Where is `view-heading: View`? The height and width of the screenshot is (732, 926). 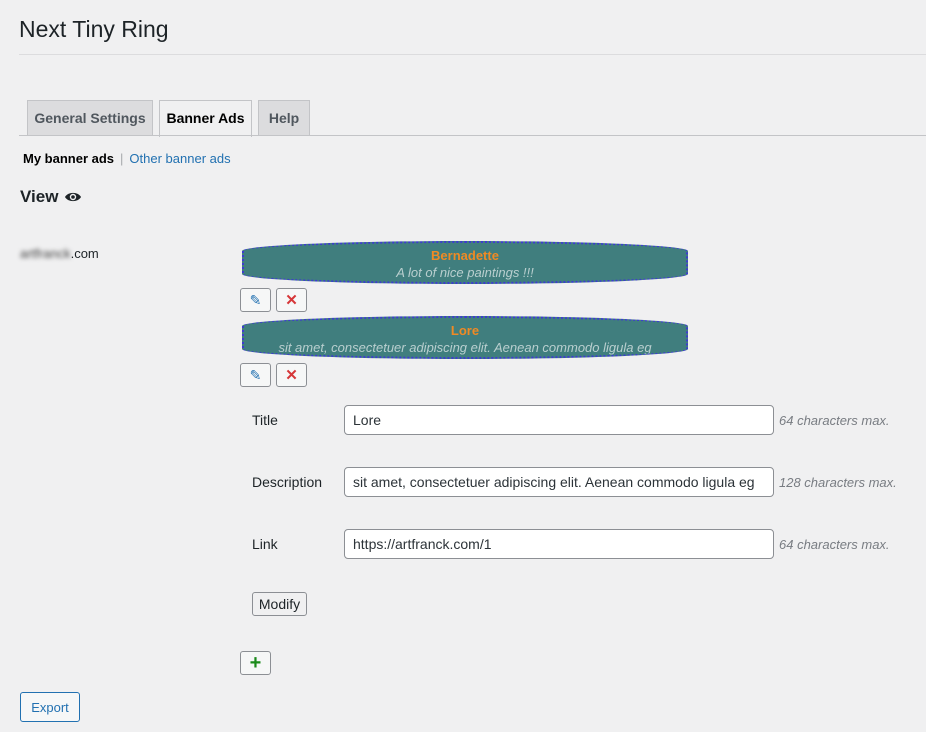
view-heading: View is located at coordinates (51, 197).